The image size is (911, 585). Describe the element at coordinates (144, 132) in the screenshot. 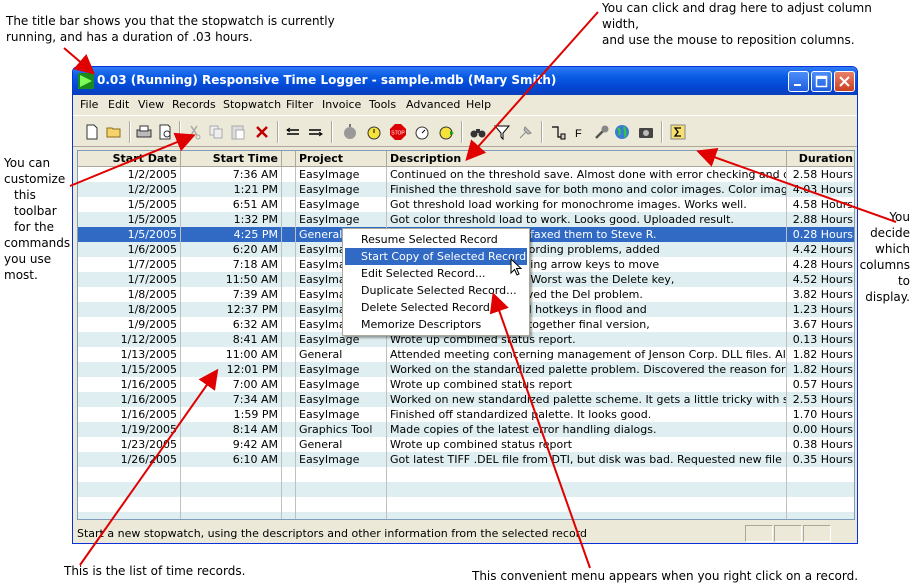

I see `print-icon` at that location.